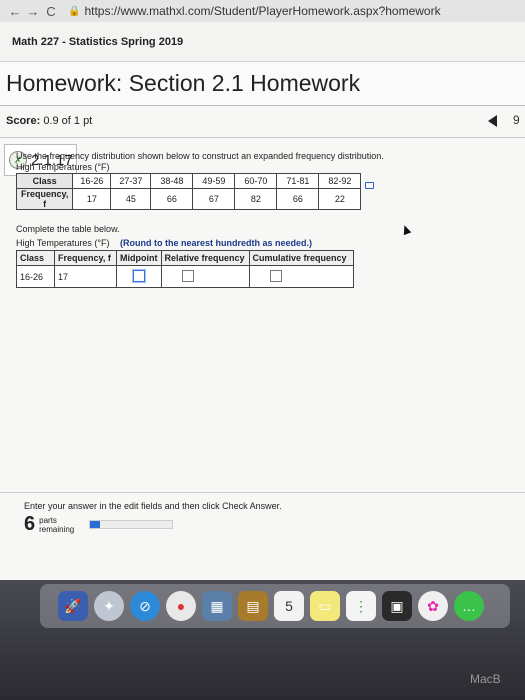 Image resolution: width=525 pixels, height=700 pixels. Describe the element at coordinates (205, 258) in the screenshot. I see `header-relative-frequency: Relative frequency` at that location.